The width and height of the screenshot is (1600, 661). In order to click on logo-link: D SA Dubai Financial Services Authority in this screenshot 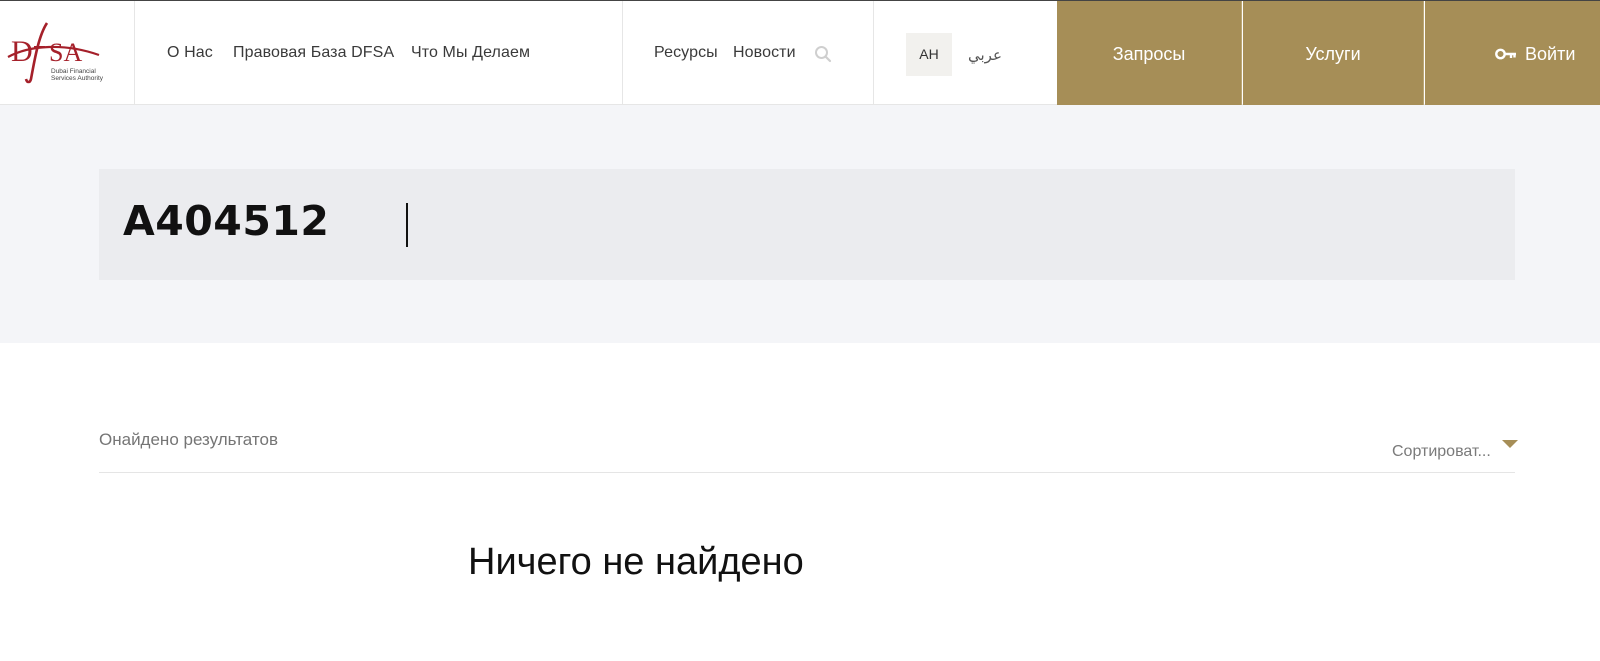, I will do `click(67, 53)`.